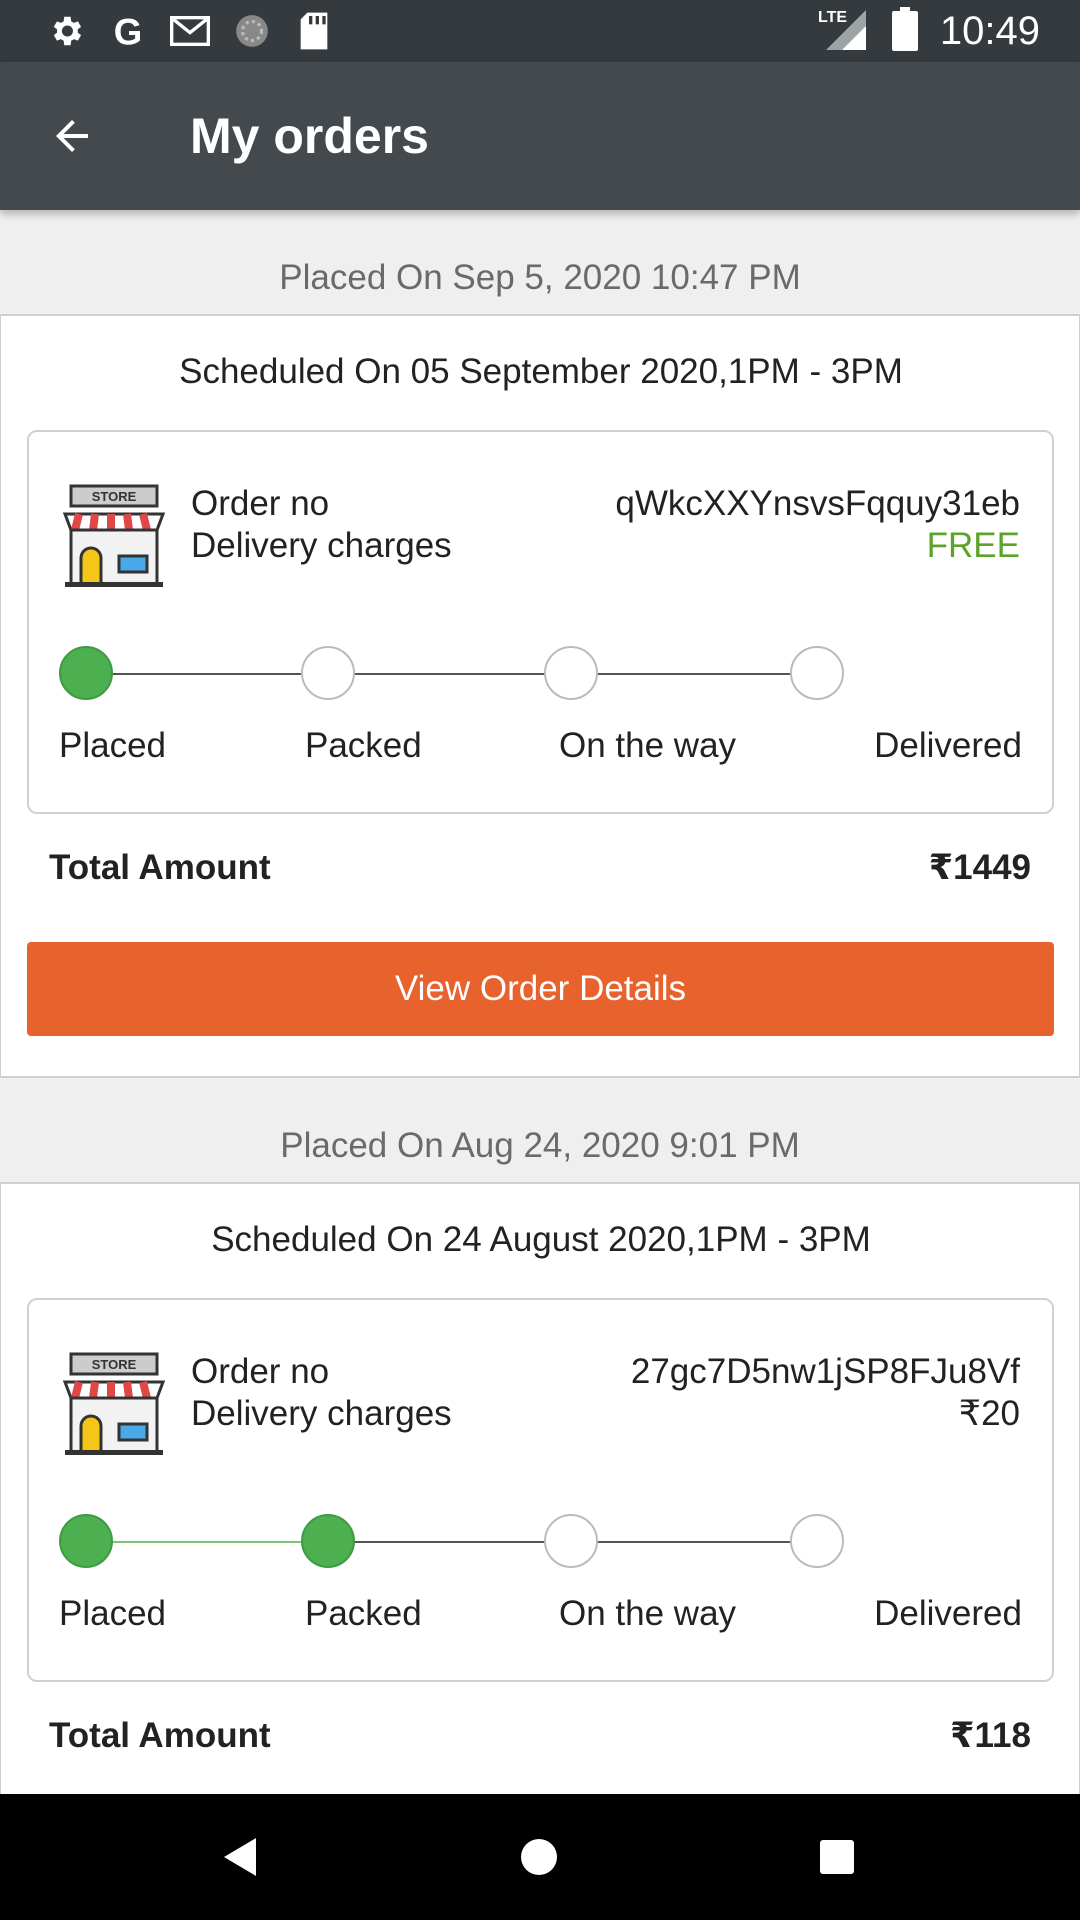 Image resolution: width=1080 pixels, height=1920 pixels. Describe the element at coordinates (990, 1735) in the screenshot. I see `total-amount-value: ₹118` at that location.